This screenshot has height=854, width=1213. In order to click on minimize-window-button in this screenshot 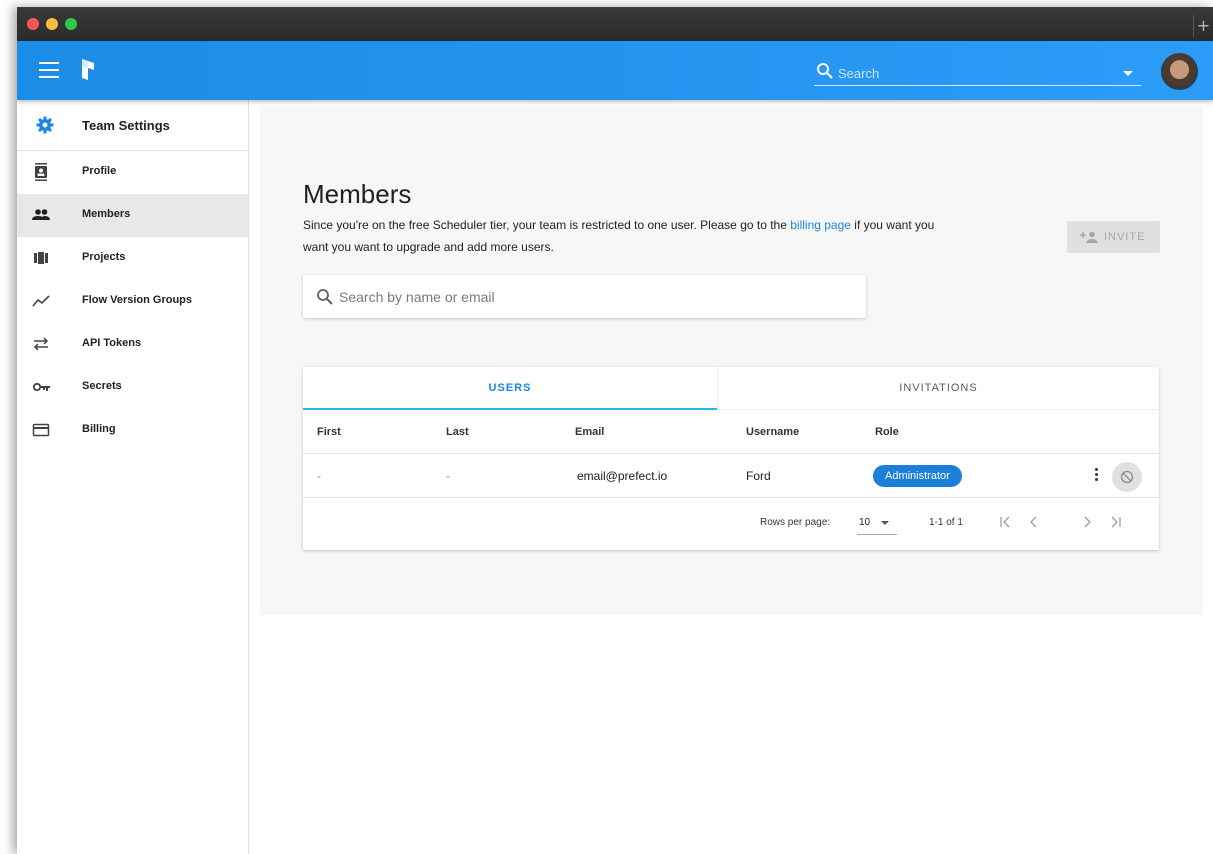, I will do `click(52, 24)`.